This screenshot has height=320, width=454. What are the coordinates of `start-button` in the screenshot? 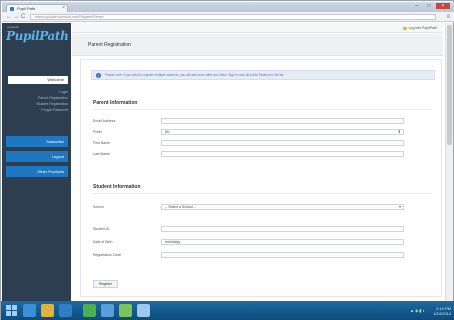 It's located at (11, 310).